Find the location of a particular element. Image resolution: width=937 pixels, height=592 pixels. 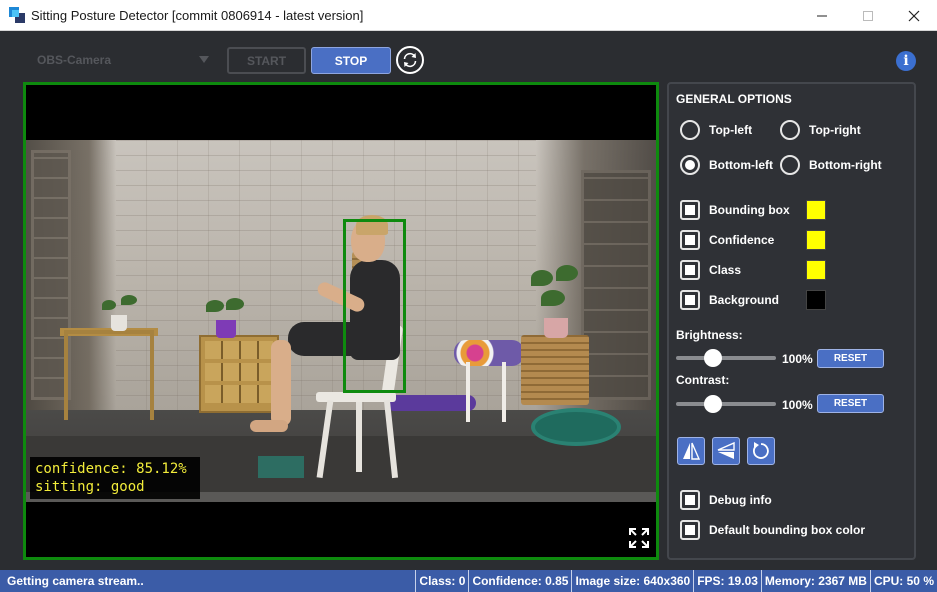

toolbar: OBS-Camera START STOP i is located at coordinates (468, 56).